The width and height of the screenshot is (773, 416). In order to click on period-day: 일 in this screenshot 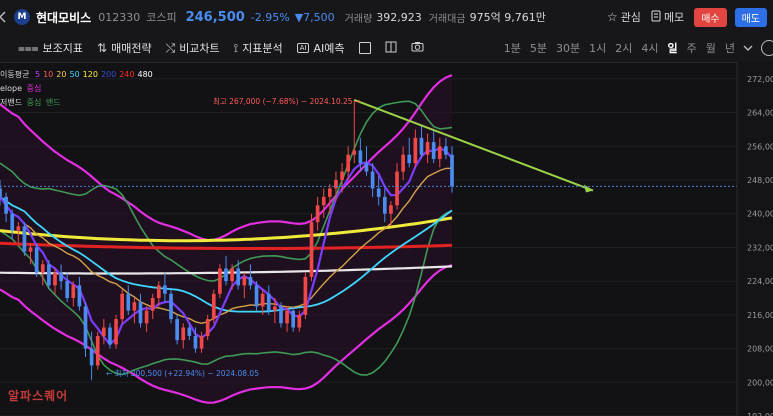, I will do `click(673, 48)`.